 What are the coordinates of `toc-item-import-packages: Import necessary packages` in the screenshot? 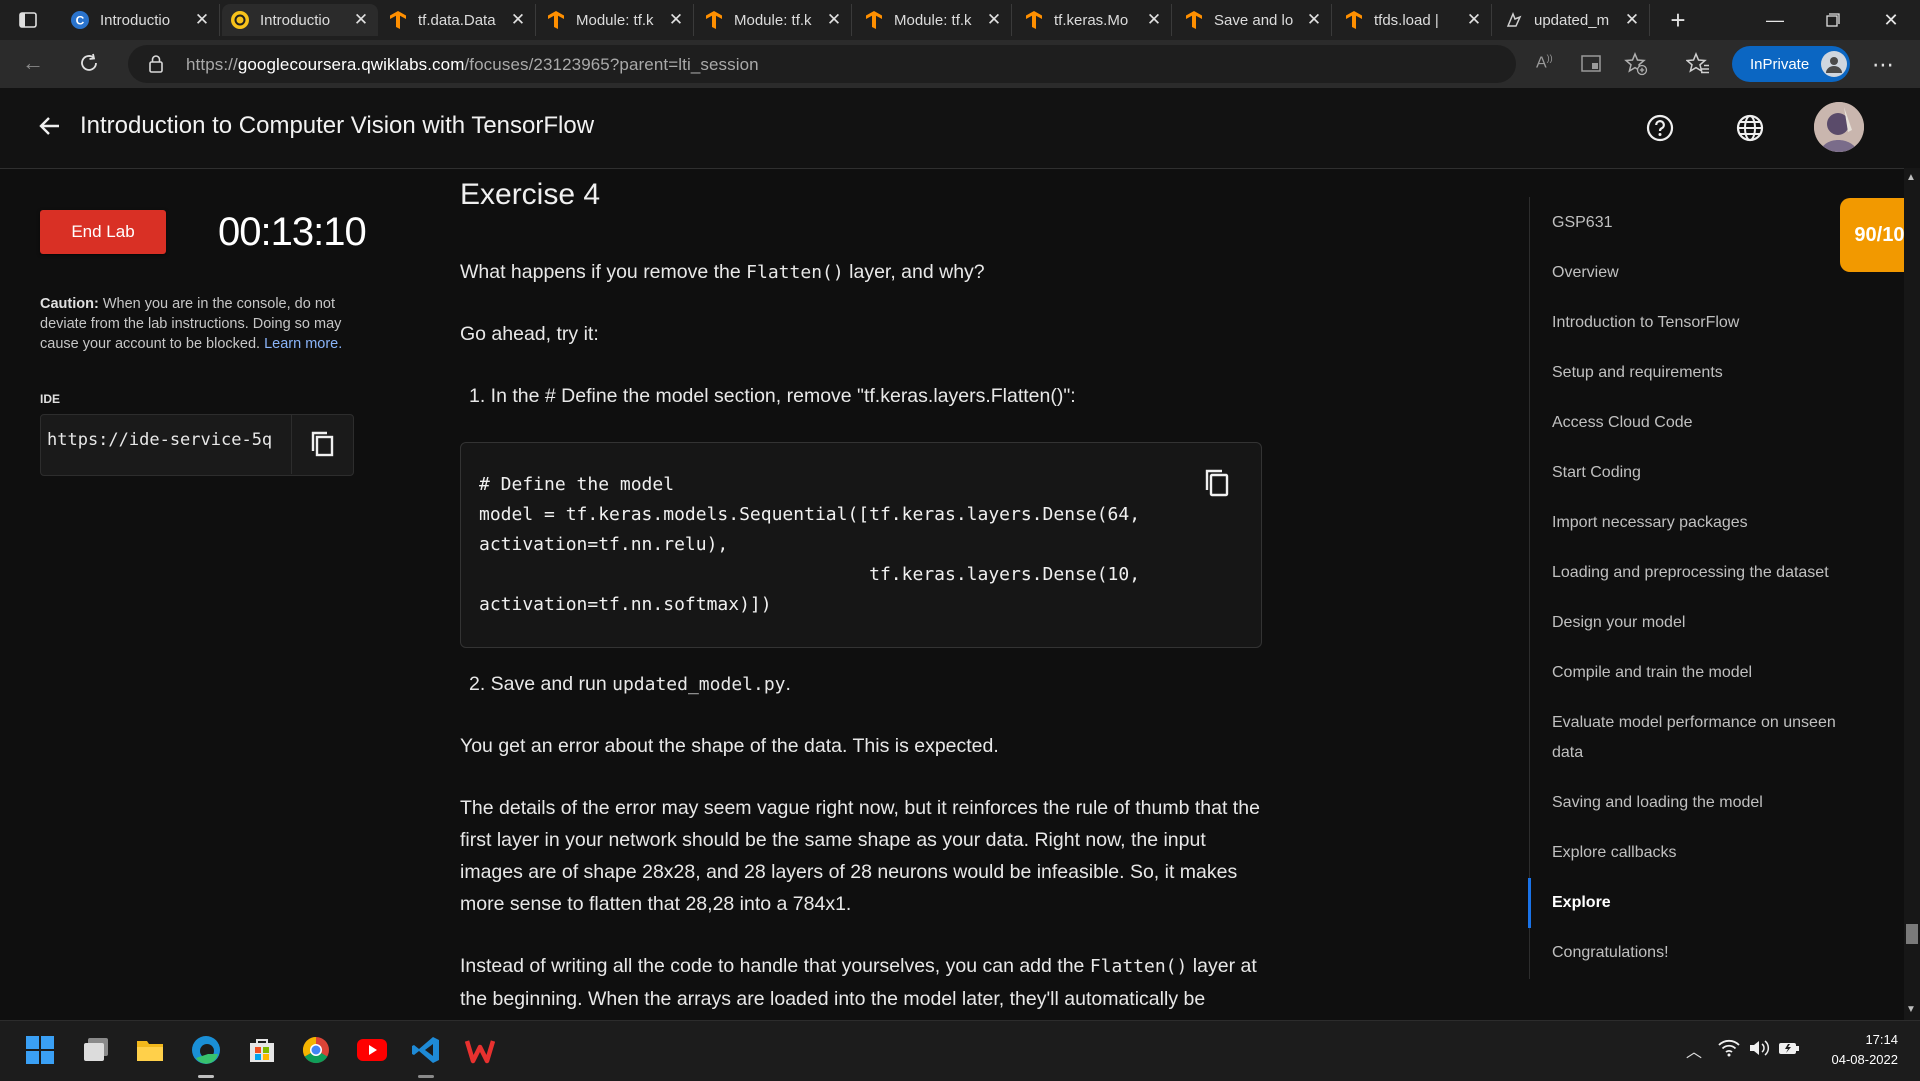 It's located at (1707, 523).